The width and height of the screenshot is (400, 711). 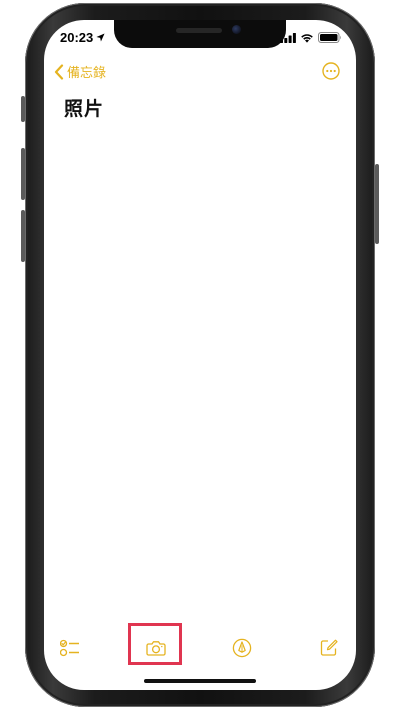 I want to click on compose-icon, so click(x=329, y=647).